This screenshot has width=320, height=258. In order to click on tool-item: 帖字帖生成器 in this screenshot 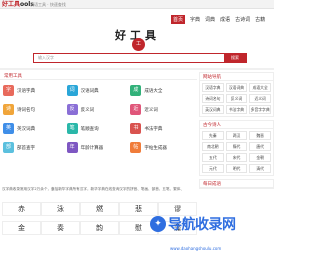, I will do `click(162, 147)`.